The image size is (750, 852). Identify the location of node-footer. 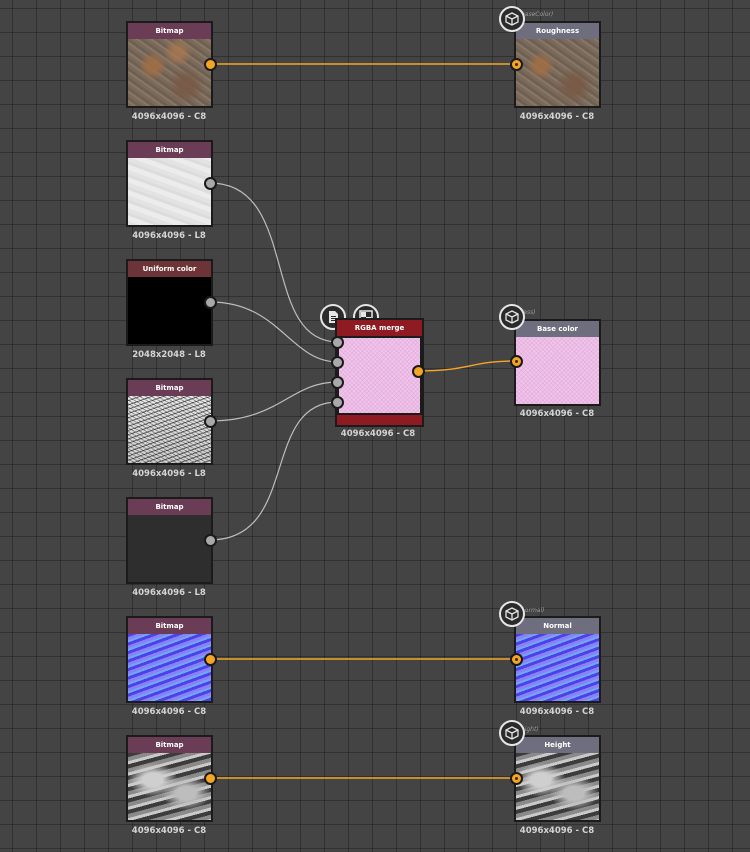
(379, 420).